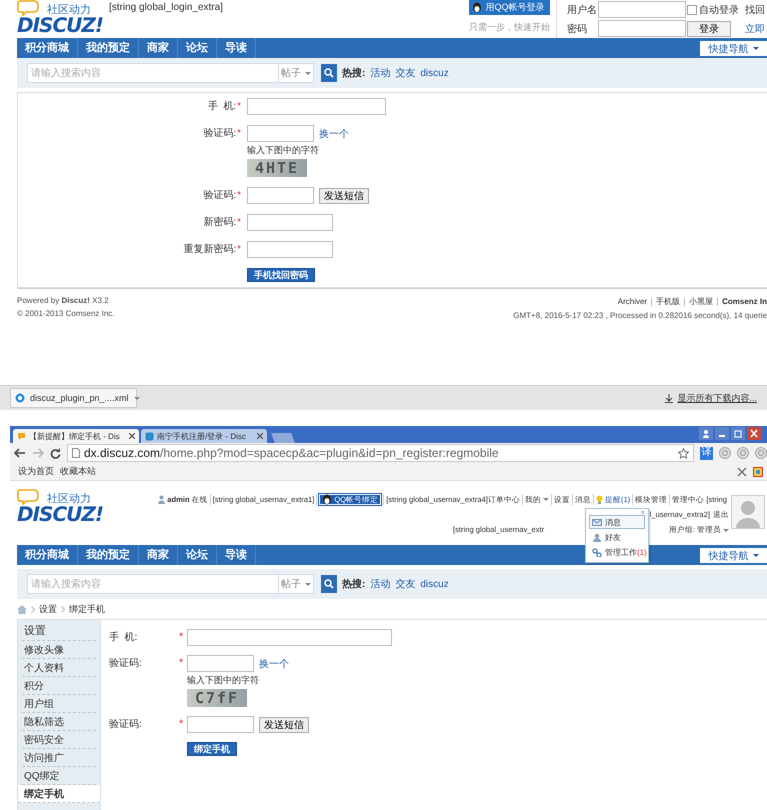  I want to click on new-tab-button, so click(283, 438).